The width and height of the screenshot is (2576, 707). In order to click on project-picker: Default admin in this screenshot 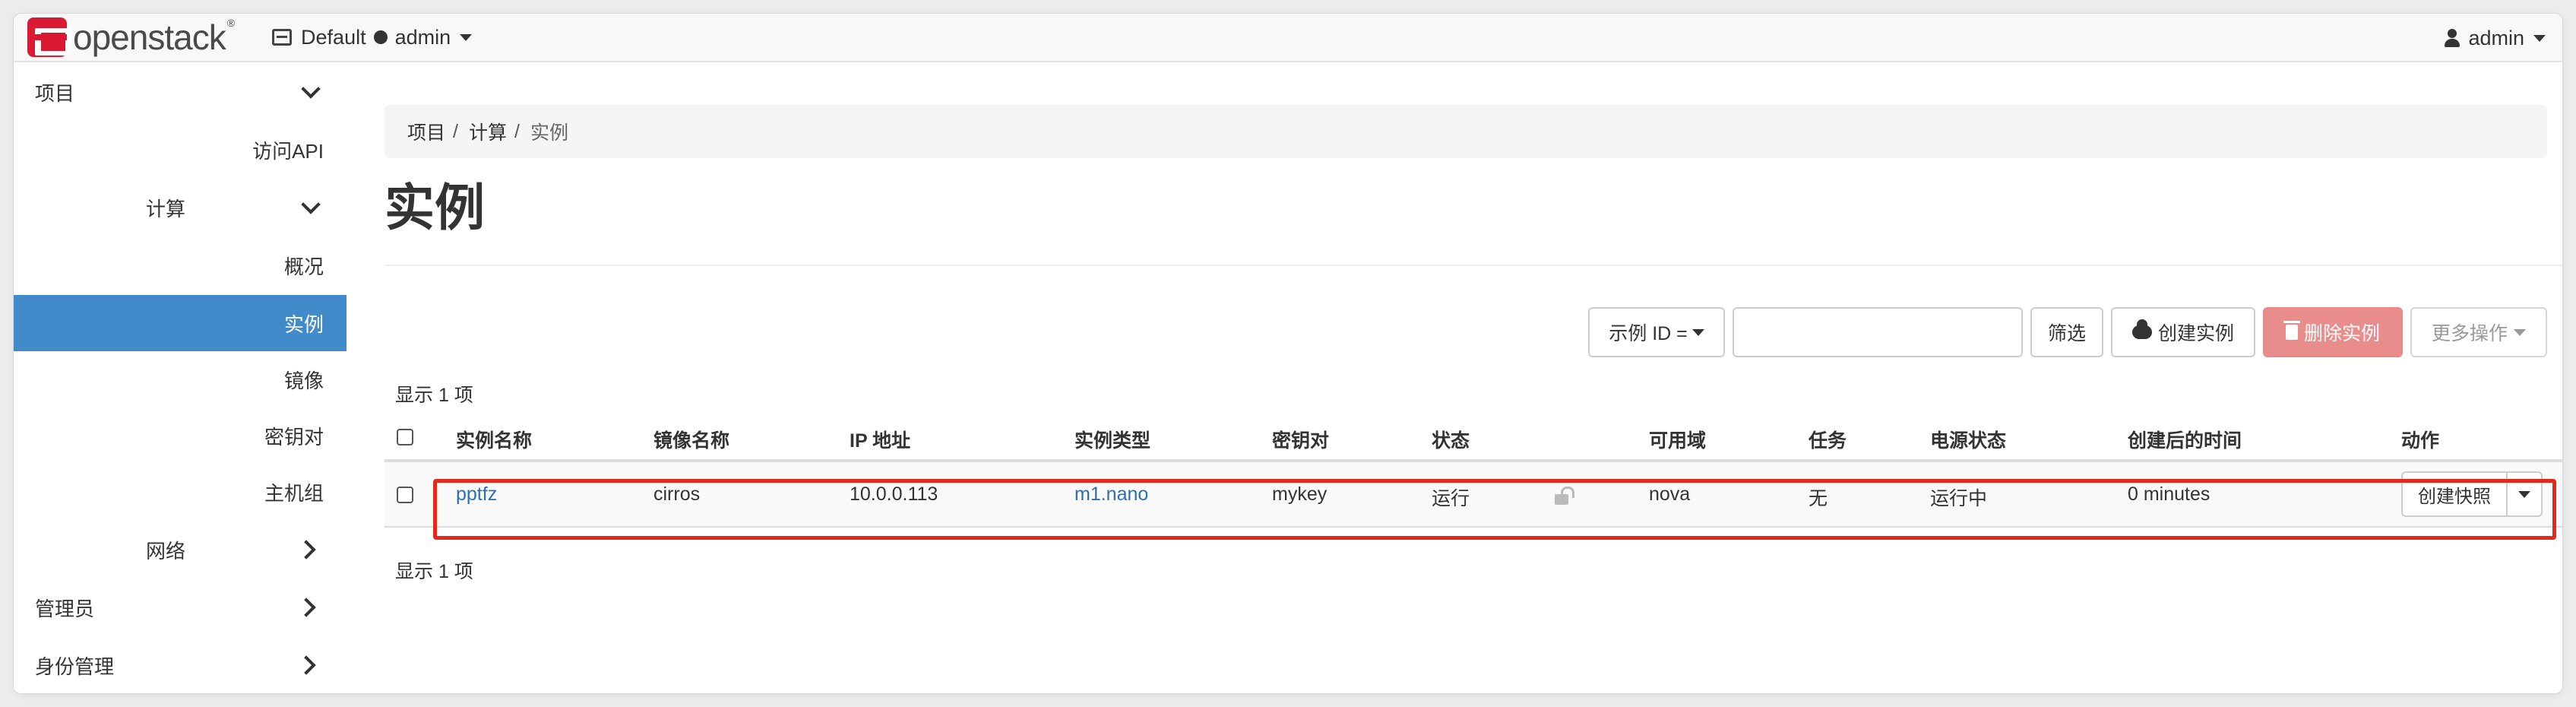, I will do `click(372, 37)`.